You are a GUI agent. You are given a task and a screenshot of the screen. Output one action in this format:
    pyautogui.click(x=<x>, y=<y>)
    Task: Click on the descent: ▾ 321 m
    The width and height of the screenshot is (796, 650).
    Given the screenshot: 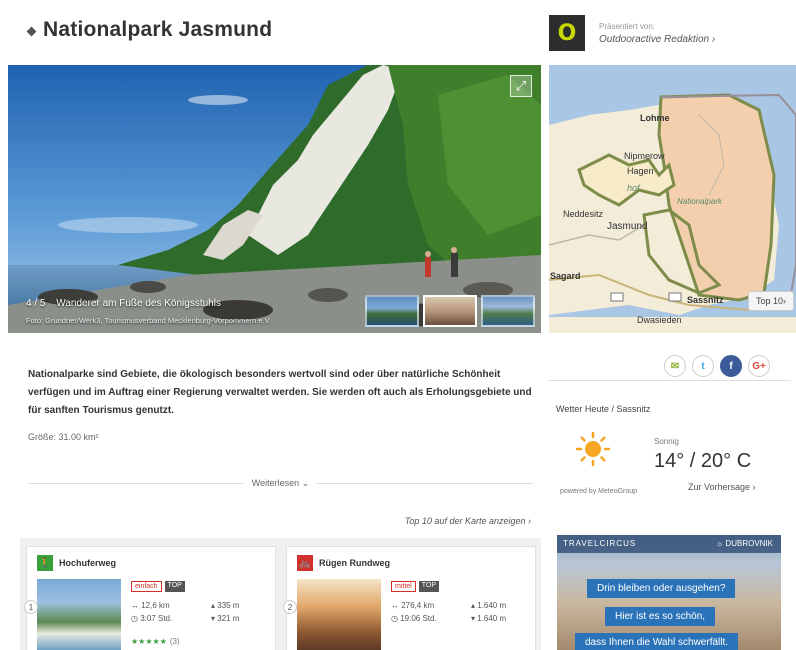 What is the action you would take?
    pyautogui.click(x=225, y=618)
    